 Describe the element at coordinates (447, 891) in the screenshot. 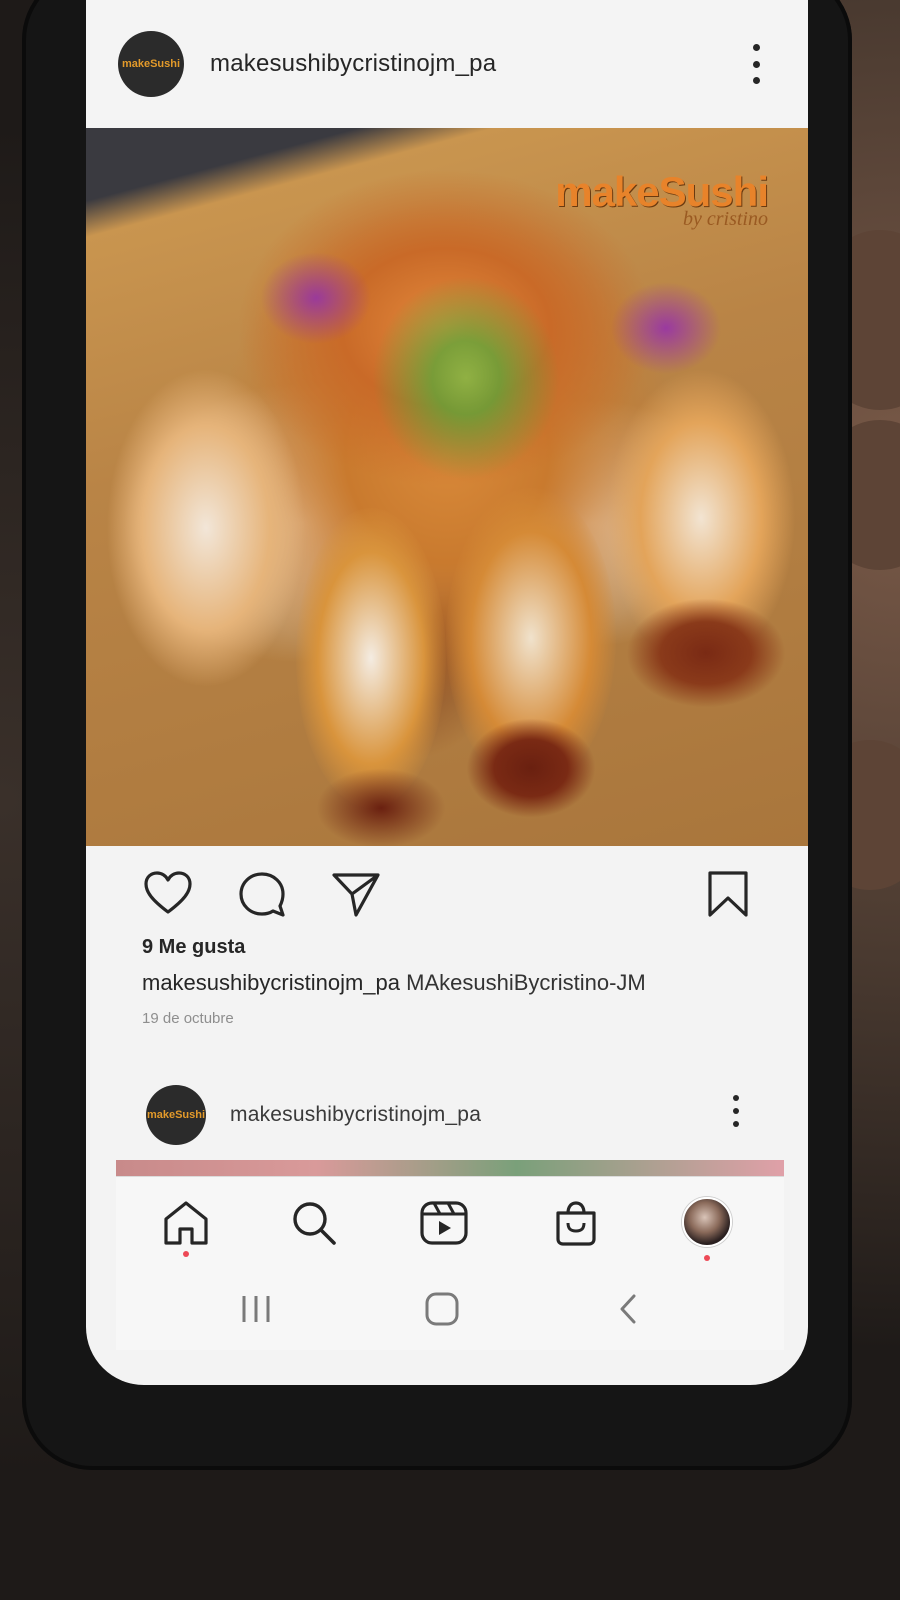

I see `post-actions` at that location.